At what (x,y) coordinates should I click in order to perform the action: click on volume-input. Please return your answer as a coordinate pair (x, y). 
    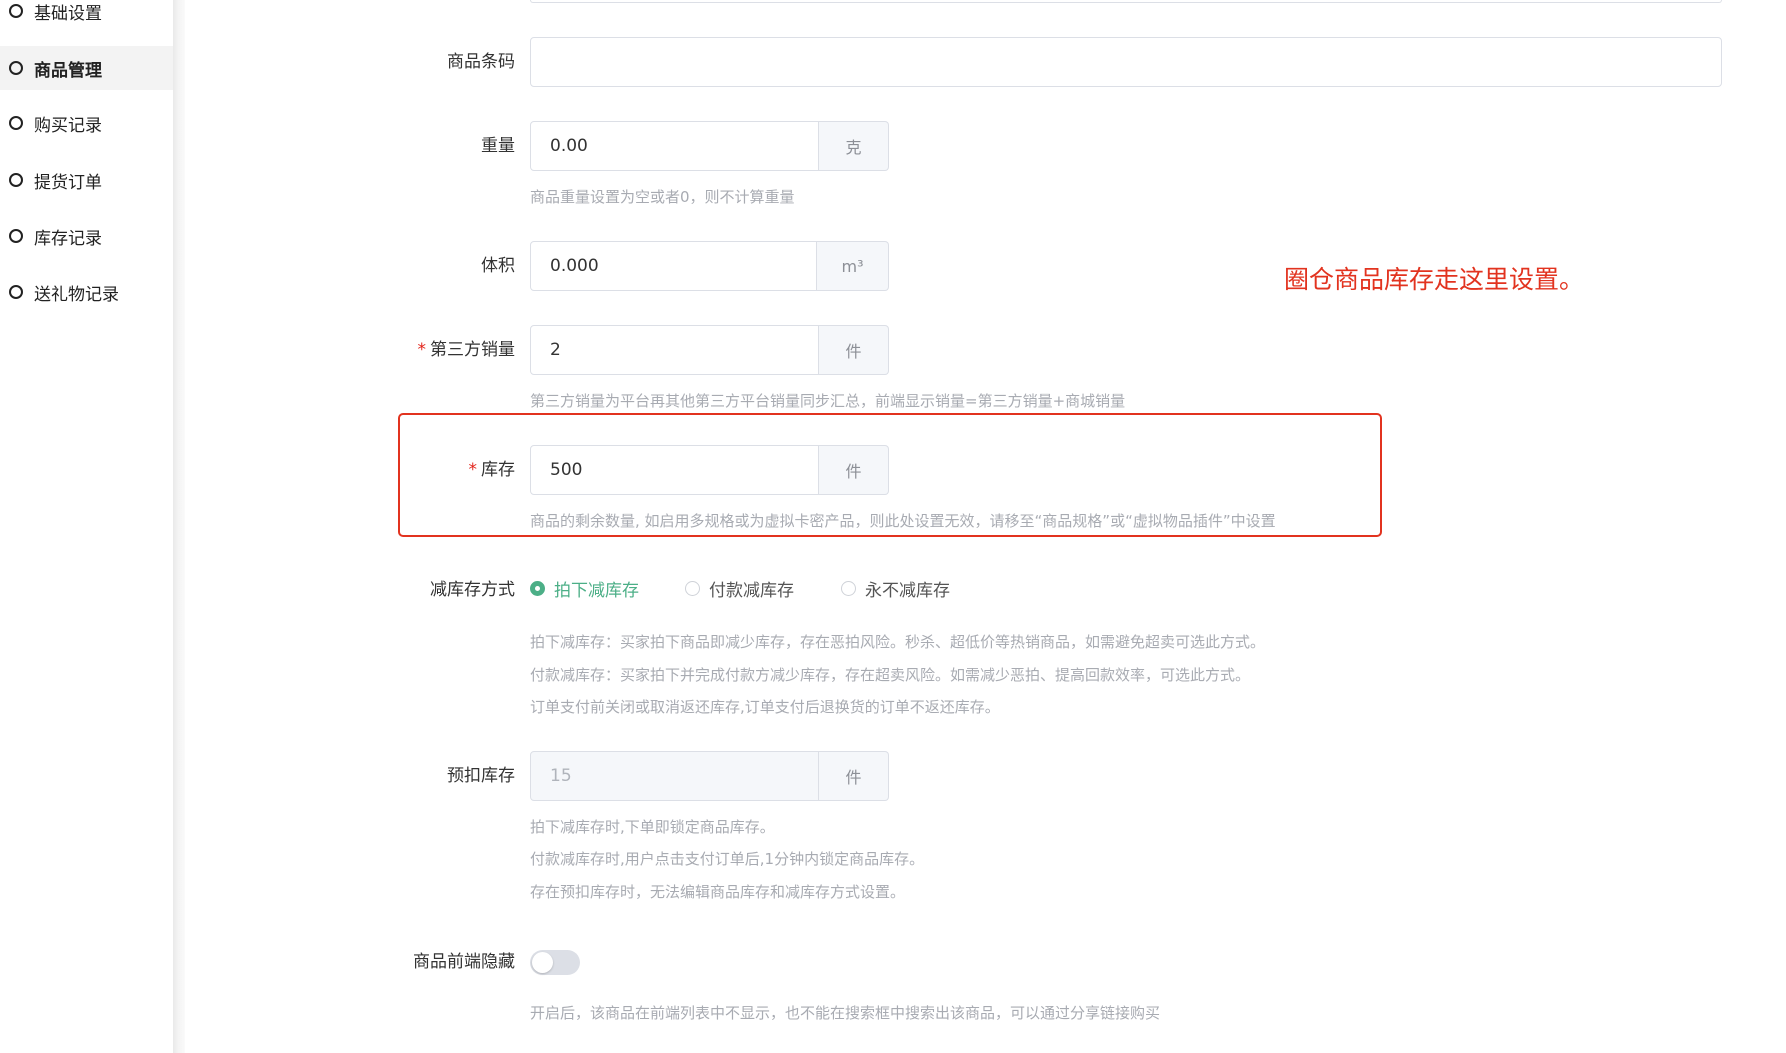
    Looking at the image, I should click on (673, 266).